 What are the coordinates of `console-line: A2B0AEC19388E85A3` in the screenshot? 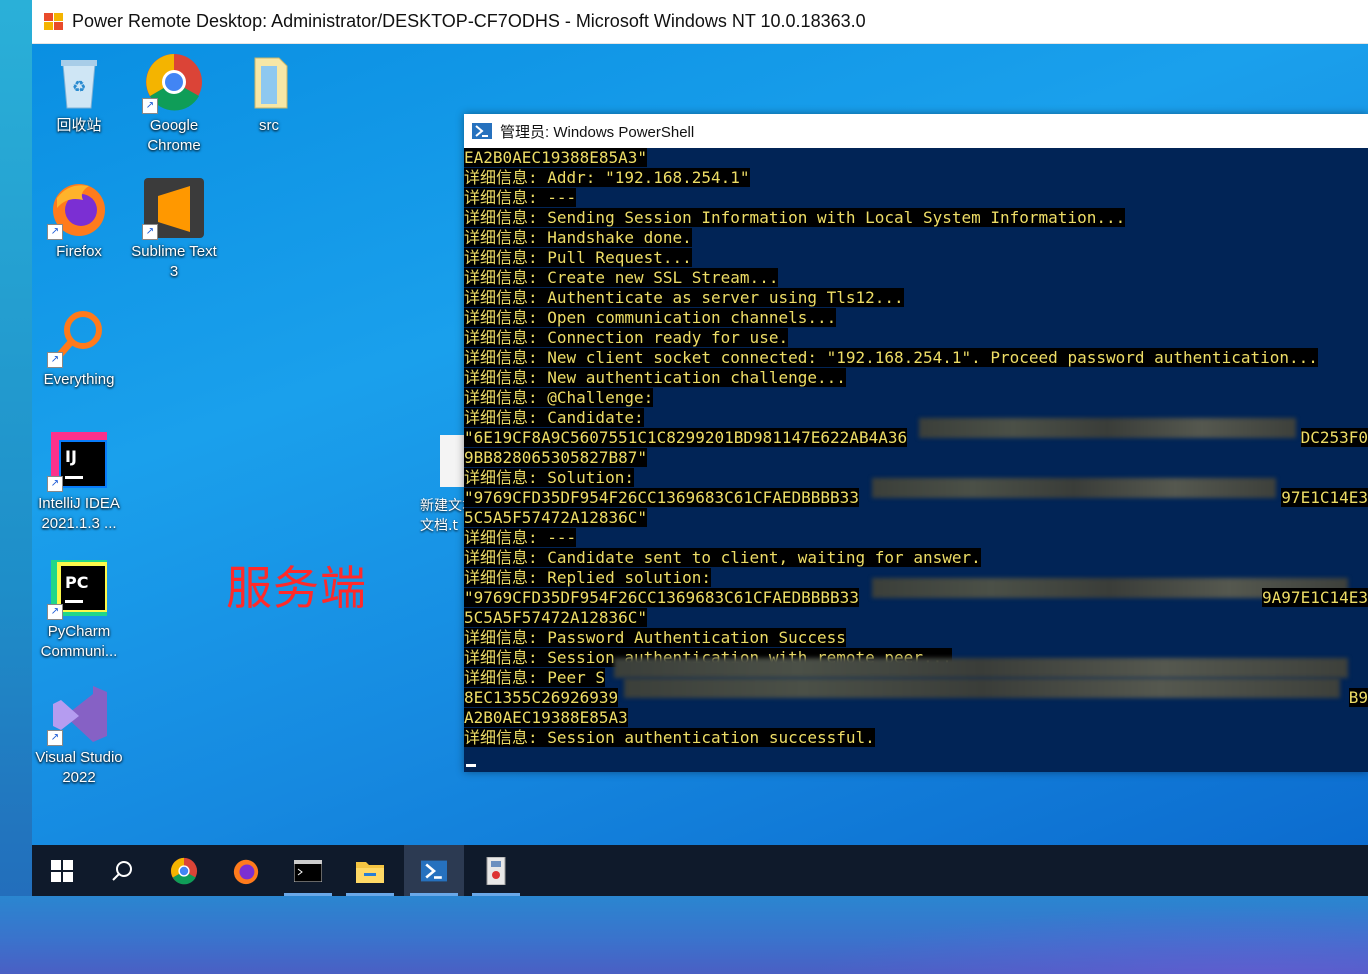 It's located at (546, 717).